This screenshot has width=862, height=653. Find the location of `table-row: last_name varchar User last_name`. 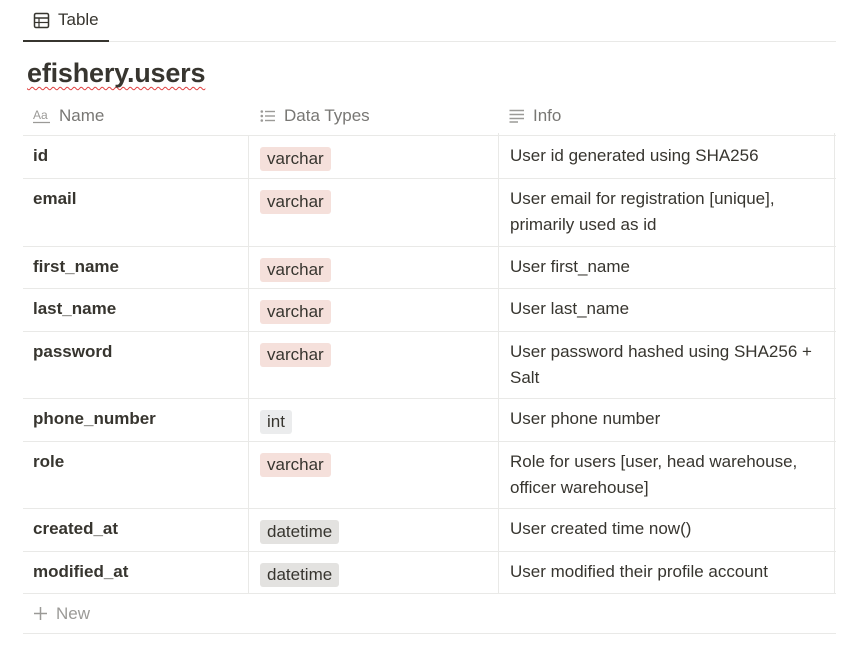

table-row: last_name varchar User last_name is located at coordinates (429, 309).